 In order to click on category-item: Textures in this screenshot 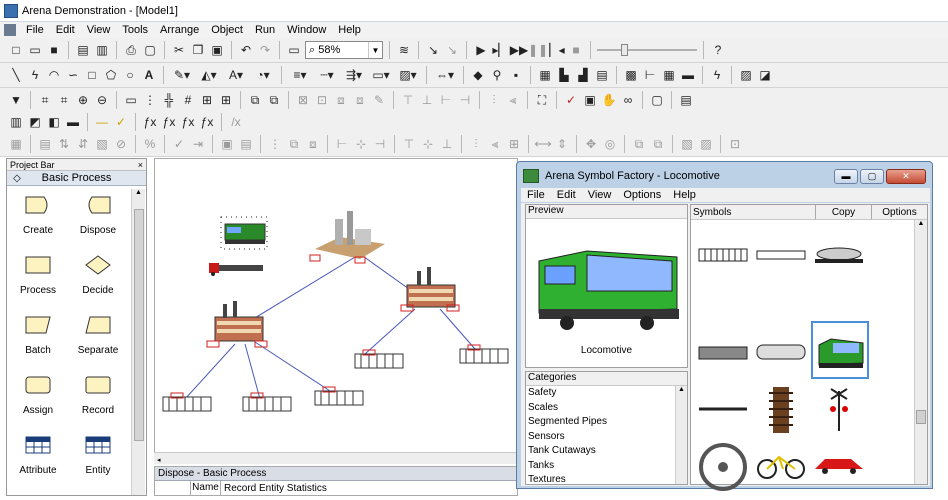, I will do `click(606, 480)`.